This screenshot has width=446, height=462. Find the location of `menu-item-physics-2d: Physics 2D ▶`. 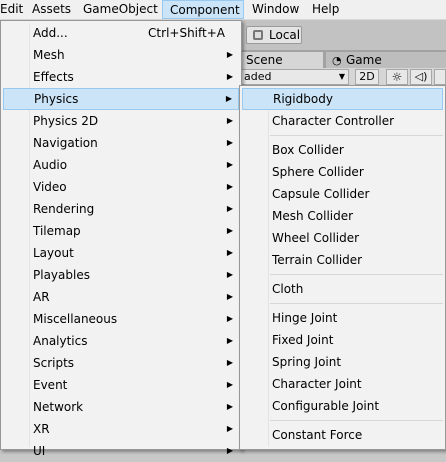

menu-item-physics-2d: Physics 2D ▶ is located at coordinates (121, 121).